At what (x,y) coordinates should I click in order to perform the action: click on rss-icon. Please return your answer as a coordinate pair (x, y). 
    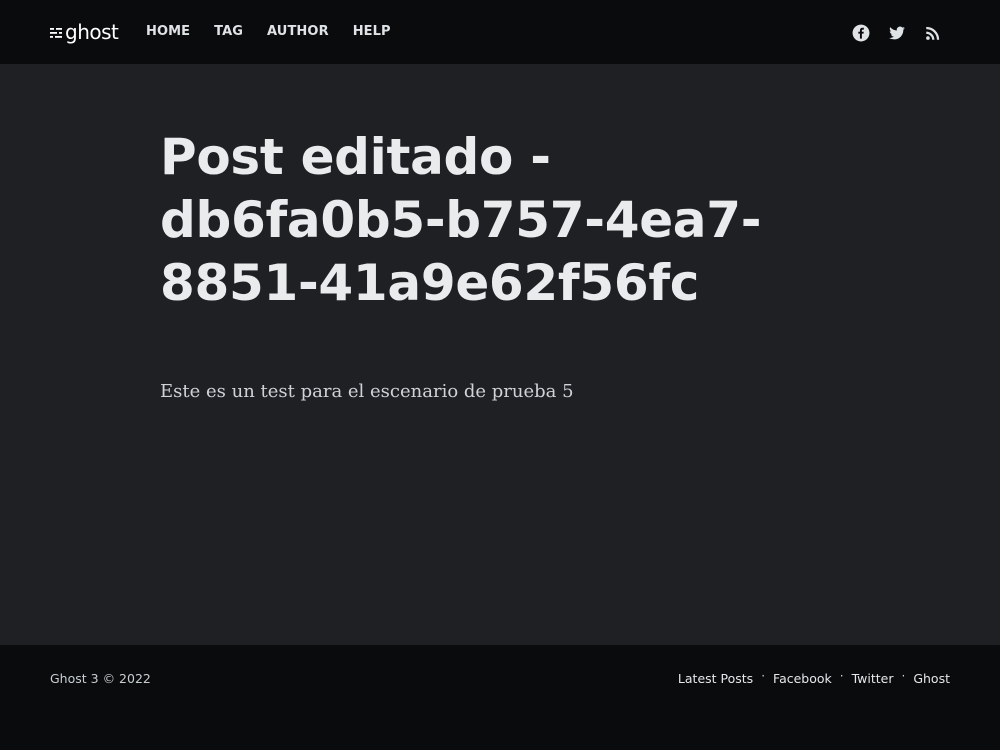
    Looking at the image, I should click on (933, 33).